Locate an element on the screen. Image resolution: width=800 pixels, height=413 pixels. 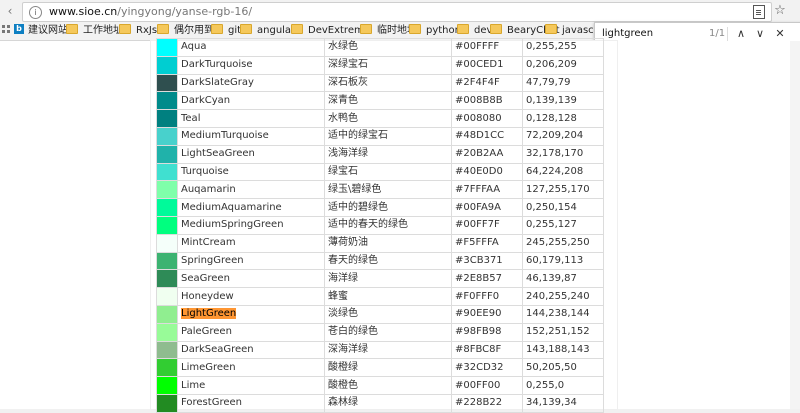
color-hex: #00FF7F is located at coordinates (487, 225).